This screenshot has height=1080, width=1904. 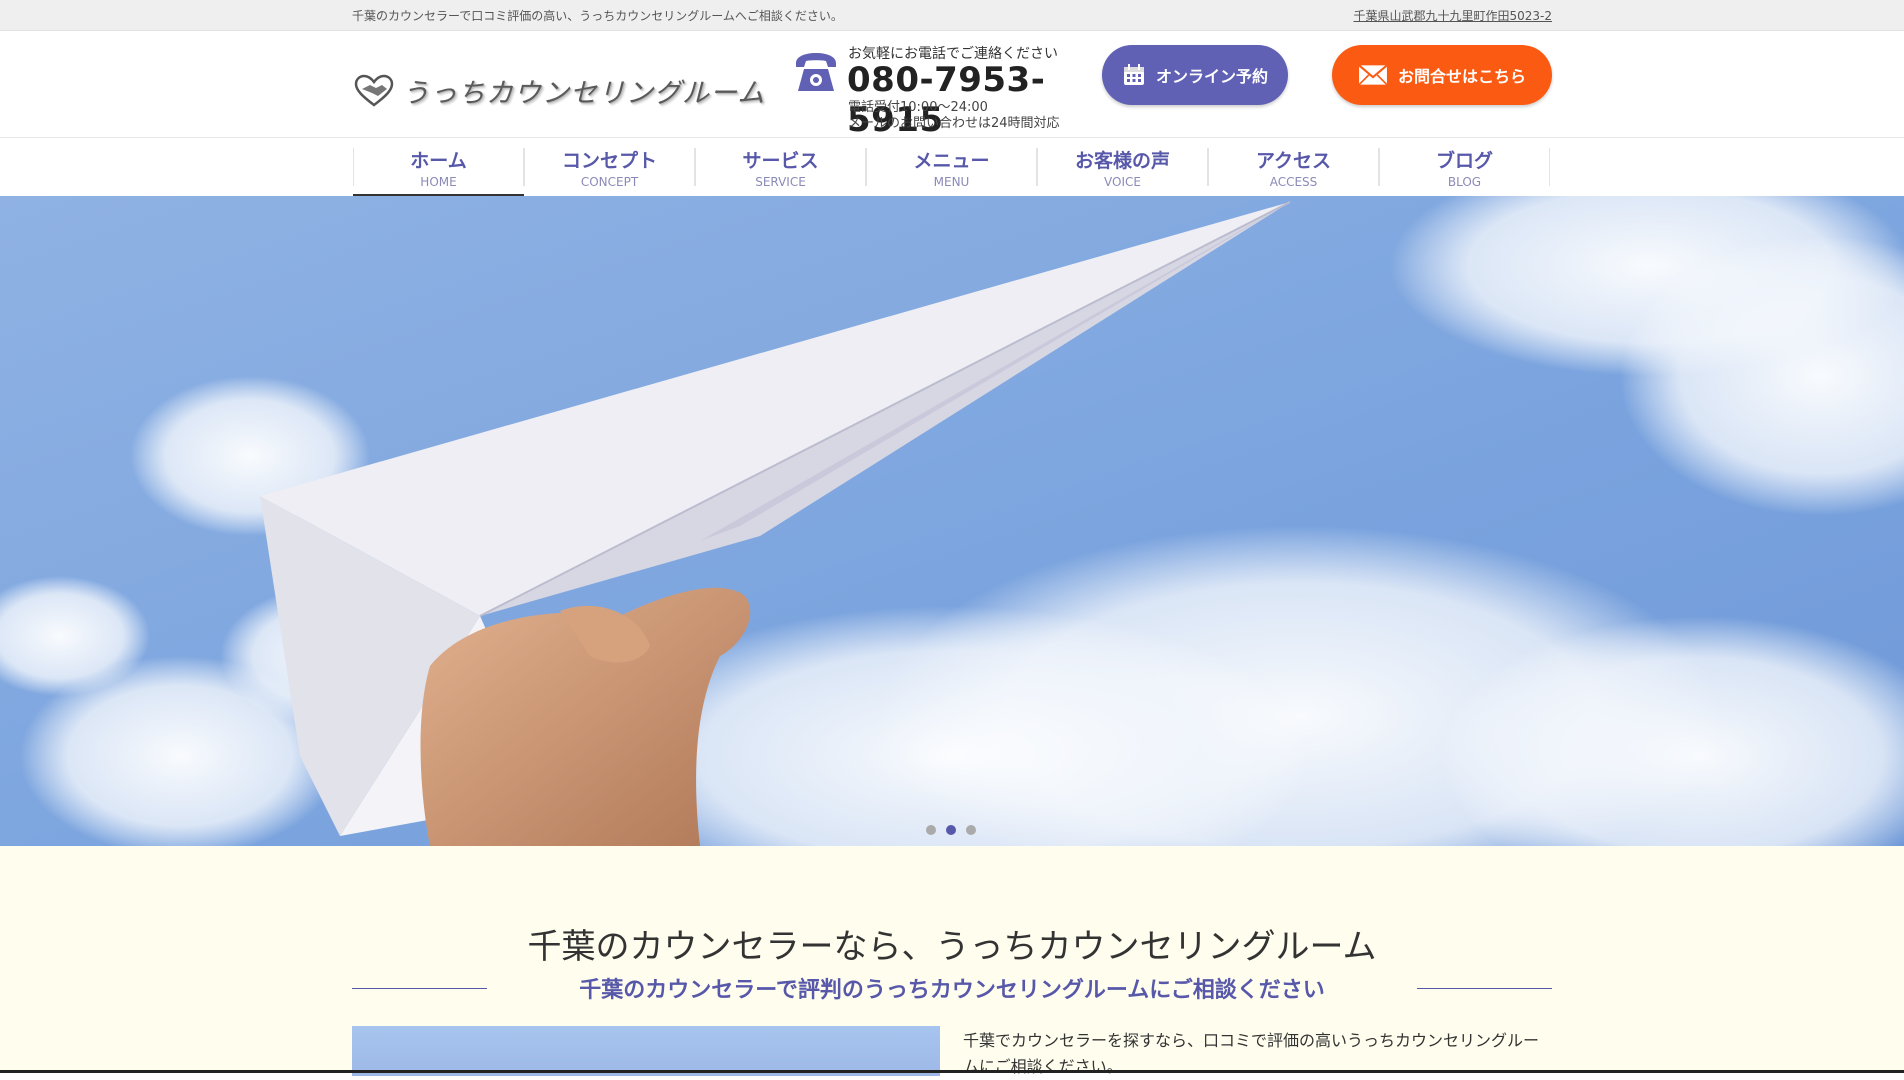 What do you see at coordinates (780, 182) in the screenshot?
I see `nav-sublabel: SERVICE` at bounding box center [780, 182].